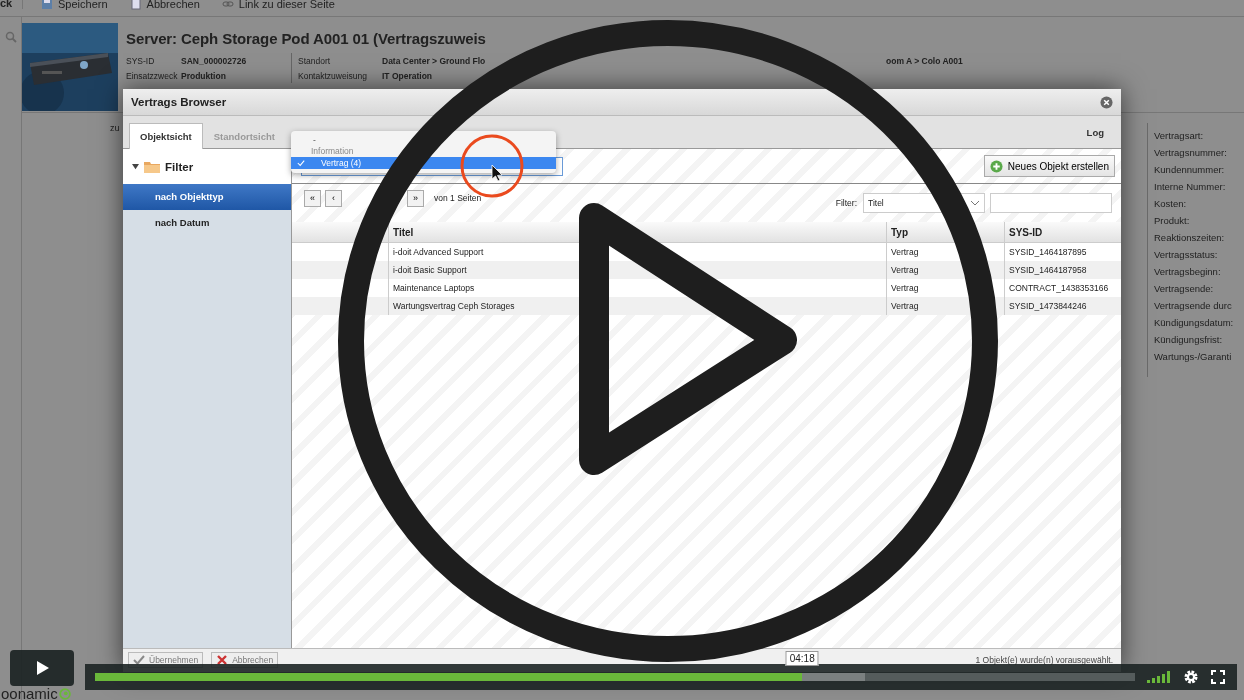 The height and width of the screenshot is (700, 1244). I want to click on field-label: Einsatzzweck, so click(152, 75).